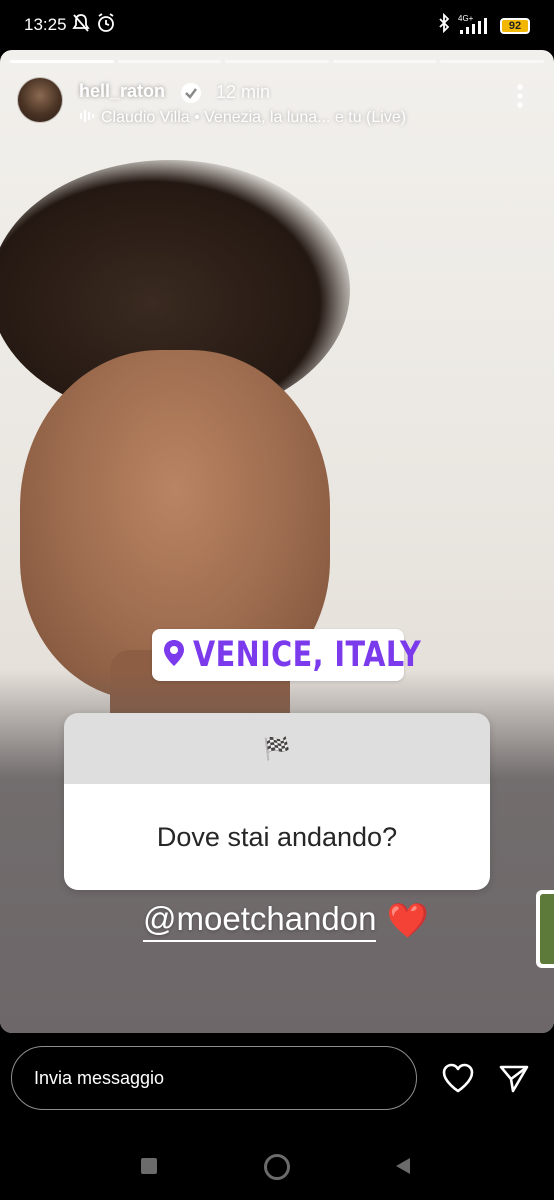  Describe the element at coordinates (191, 95) in the screenshot. I see `verified-badge-icon` at that location.